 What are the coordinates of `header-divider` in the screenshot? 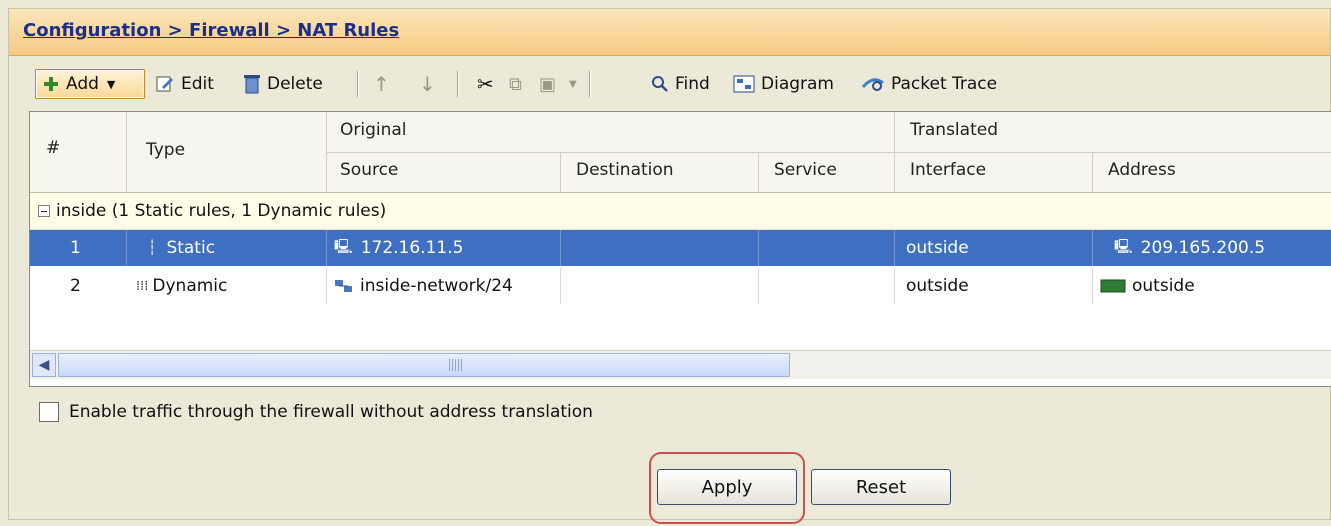 It's located at (828, 152).